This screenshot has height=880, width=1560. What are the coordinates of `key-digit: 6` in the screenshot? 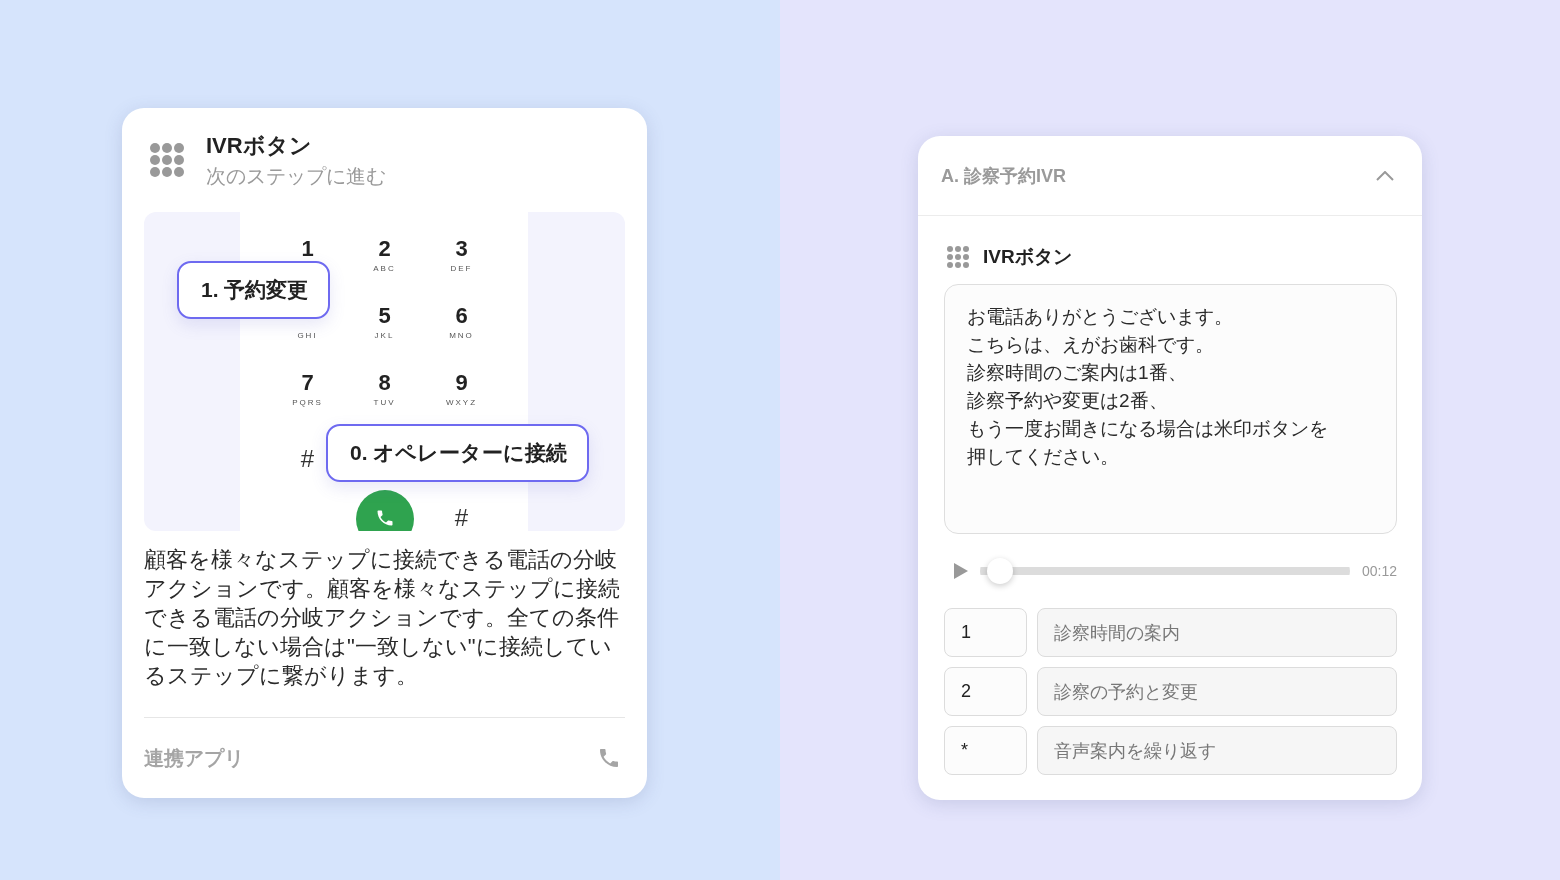 It's located at (461, 316).